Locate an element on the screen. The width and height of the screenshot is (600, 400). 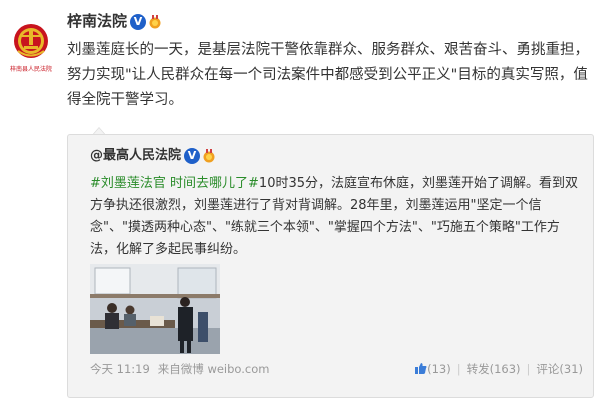
hashtag-link: #刘墨莲法官 时间去哪儿了# is located at coordinates (174, 183).